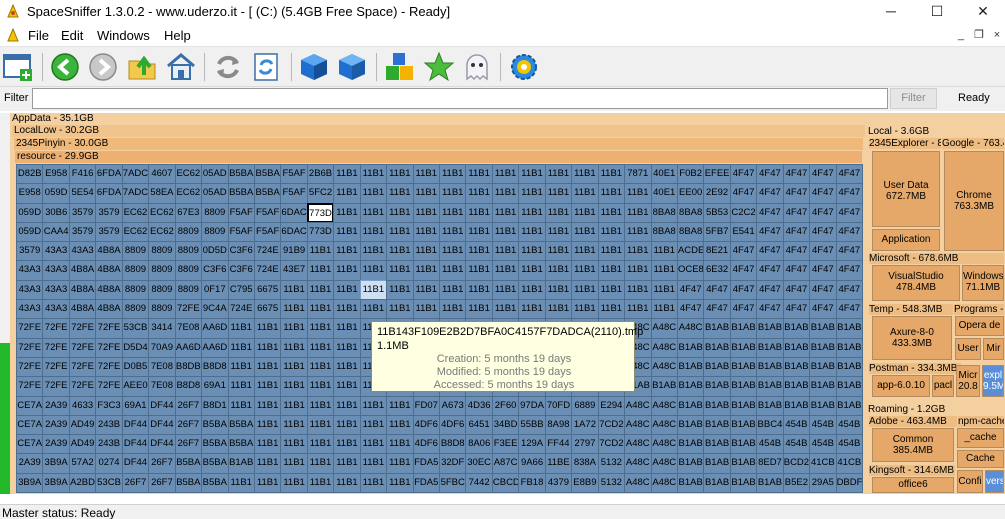 The width and height of the screenshot is (1005, 519). What do you see at coordinates (901, 386) in the screenshot?
I see `folder-app: app-6.0.10` at bounding box center [901, 386].